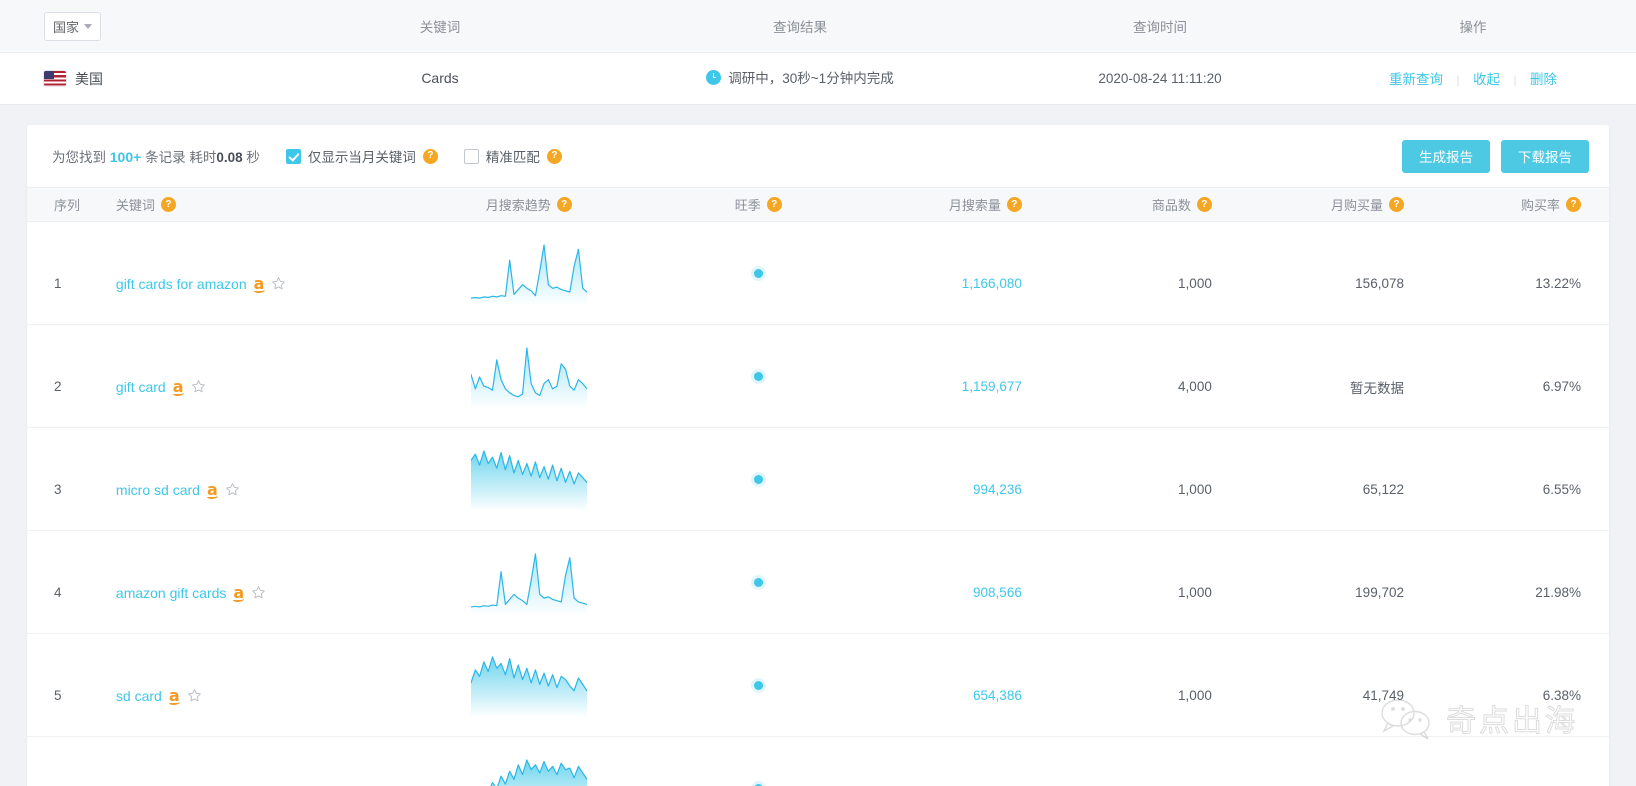 Image resolution: width=1636 pixels, height=786 pixels. I want to click on table-row: 3 micro sd card a 994,236 1,000 65,122 6.55%, so click(818, 479).